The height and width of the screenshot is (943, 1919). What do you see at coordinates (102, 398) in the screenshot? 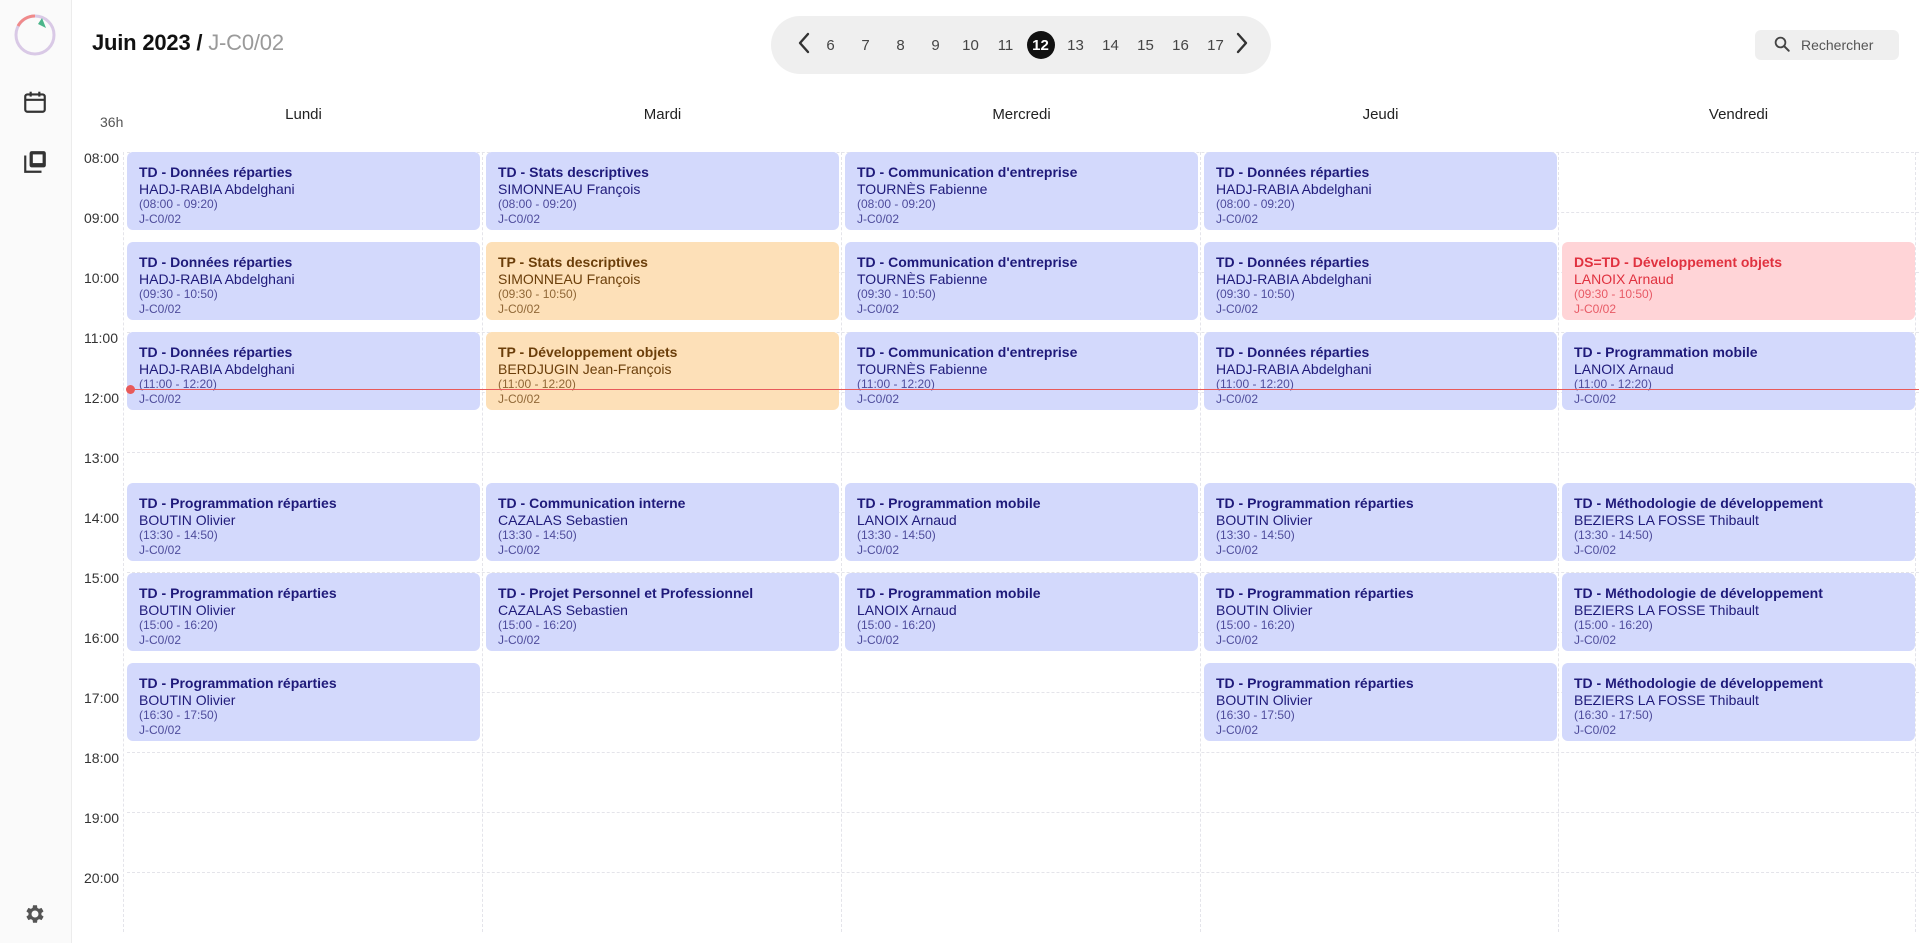
I see `hour-label: 12:00` at bounding box center [102, 398].